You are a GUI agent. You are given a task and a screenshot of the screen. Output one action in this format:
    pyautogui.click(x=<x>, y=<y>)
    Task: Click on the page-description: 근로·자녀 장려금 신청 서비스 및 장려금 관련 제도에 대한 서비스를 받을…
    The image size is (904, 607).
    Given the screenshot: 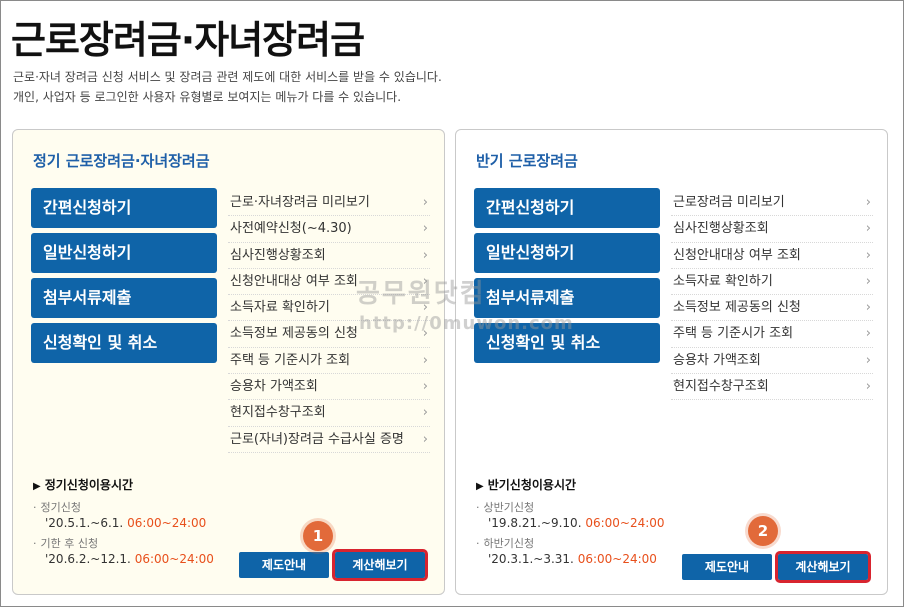 What is the action you would take?
    pyautogui.click(x=227, y=87)
    